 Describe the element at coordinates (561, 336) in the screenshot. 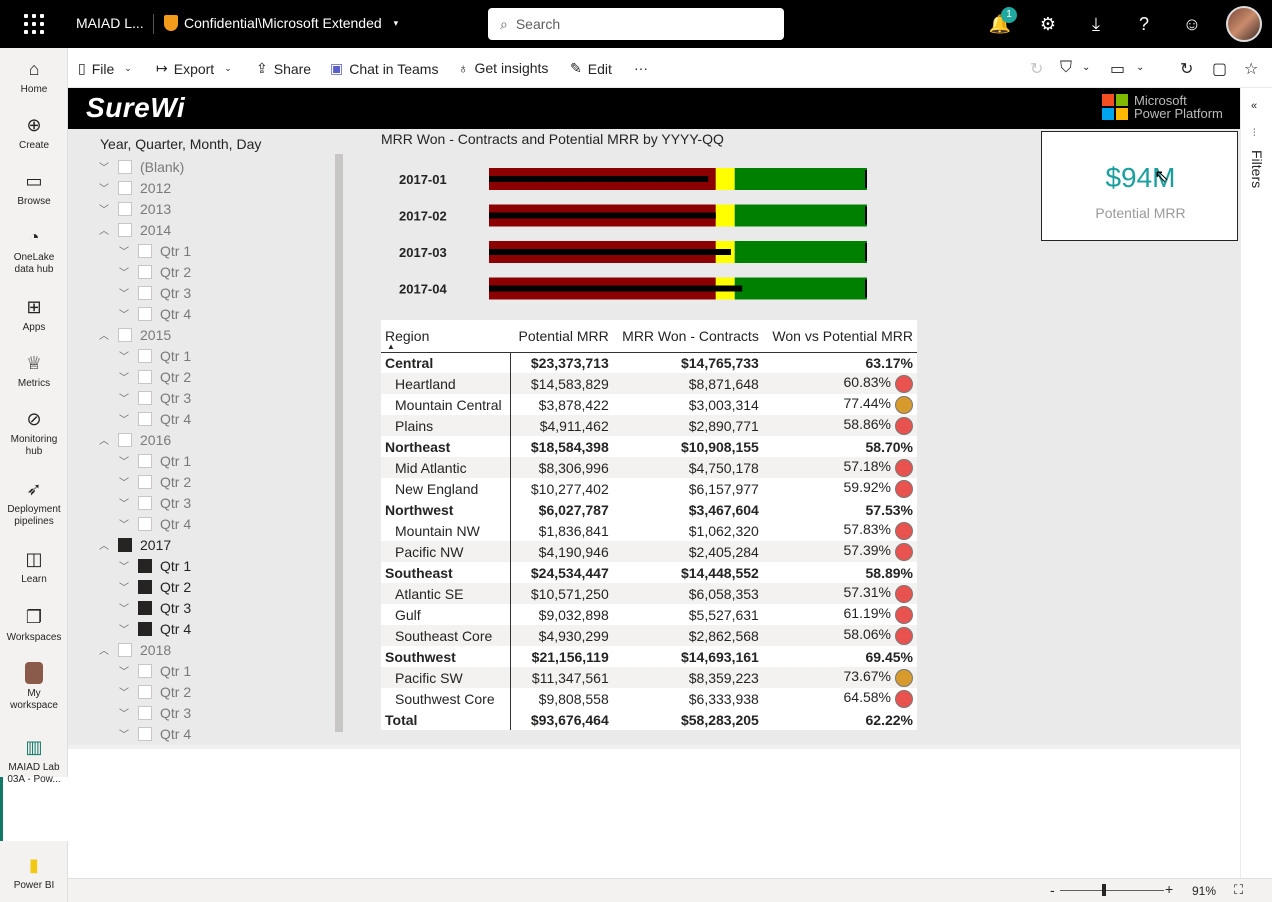

I see `header-potential-mrr: Potential MRR` at that location.